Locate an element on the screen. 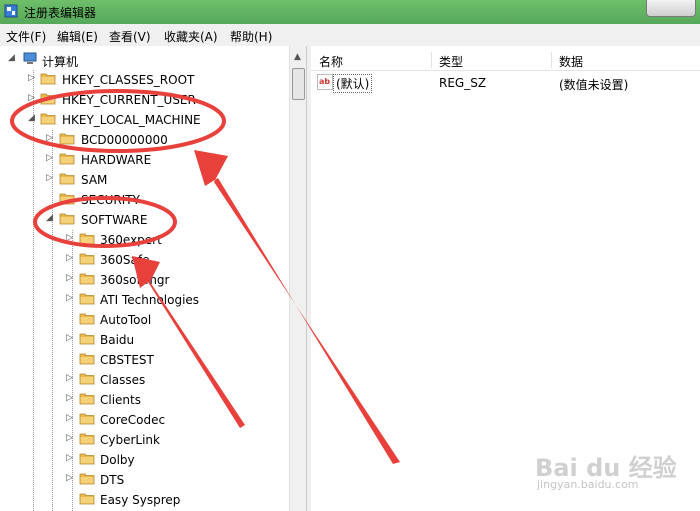  scroll-up-icon: ▲ is located at coordinates (297, 57).